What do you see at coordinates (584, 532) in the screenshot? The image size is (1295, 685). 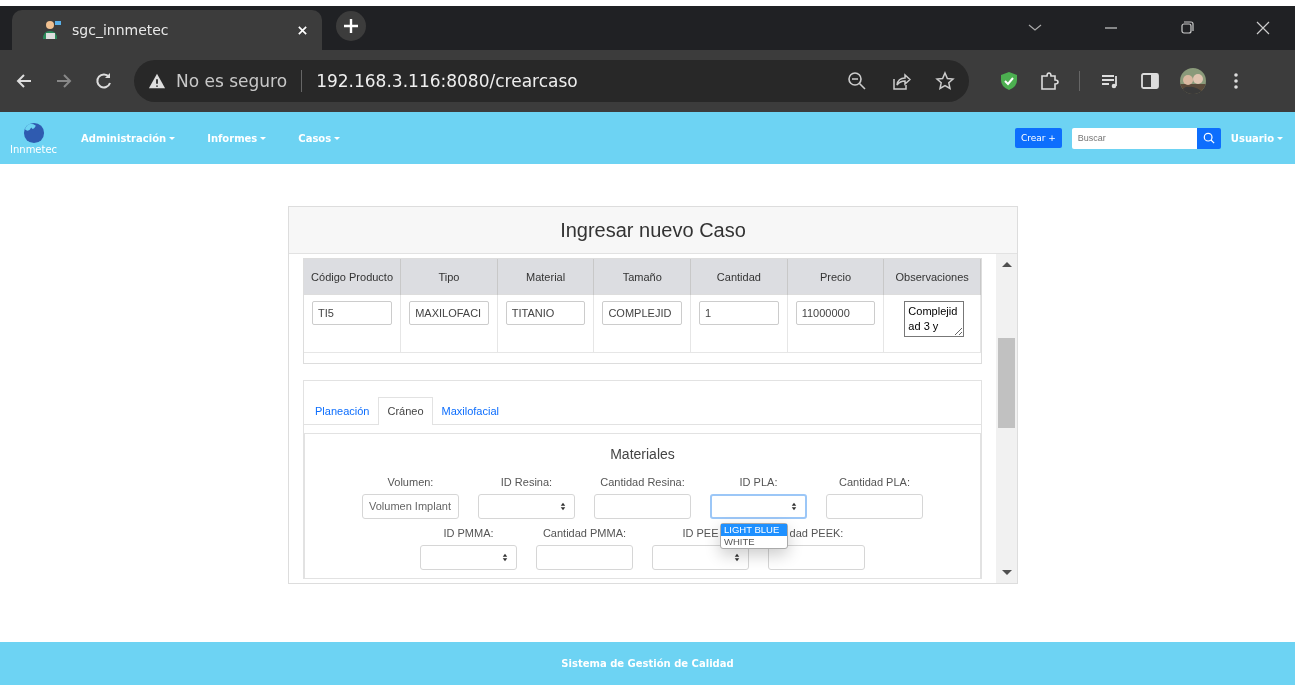 I see `field-label: Cantidad PMMA:` at bounding box center [584, 532].